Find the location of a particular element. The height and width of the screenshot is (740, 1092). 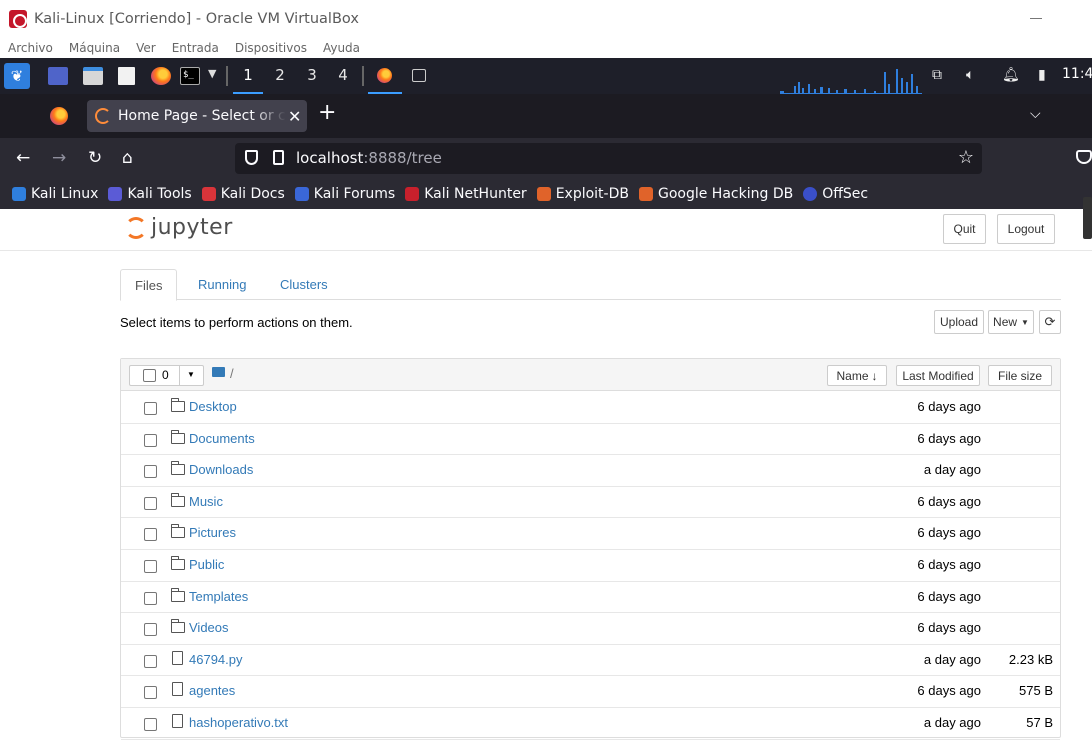

site-info-icon is located at coordinates (278, 157).